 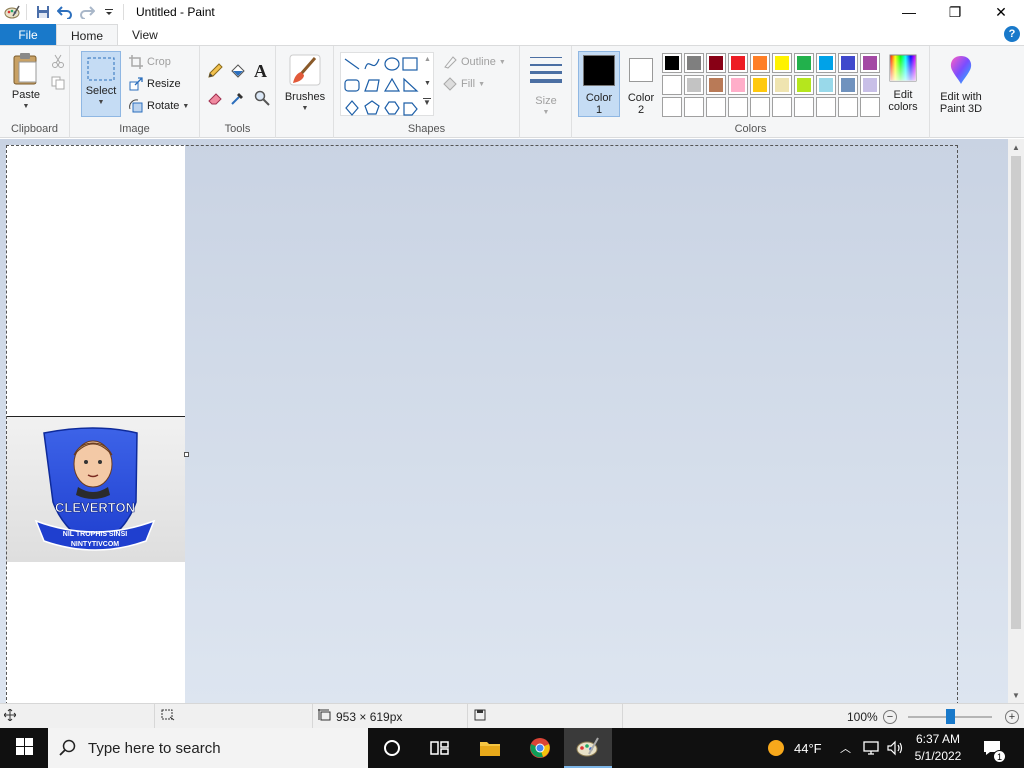 What do you see at coordinates (1016, 392) in the screenshot?
I see `scrollbar-thumb` at bounding box center [1016, 392].